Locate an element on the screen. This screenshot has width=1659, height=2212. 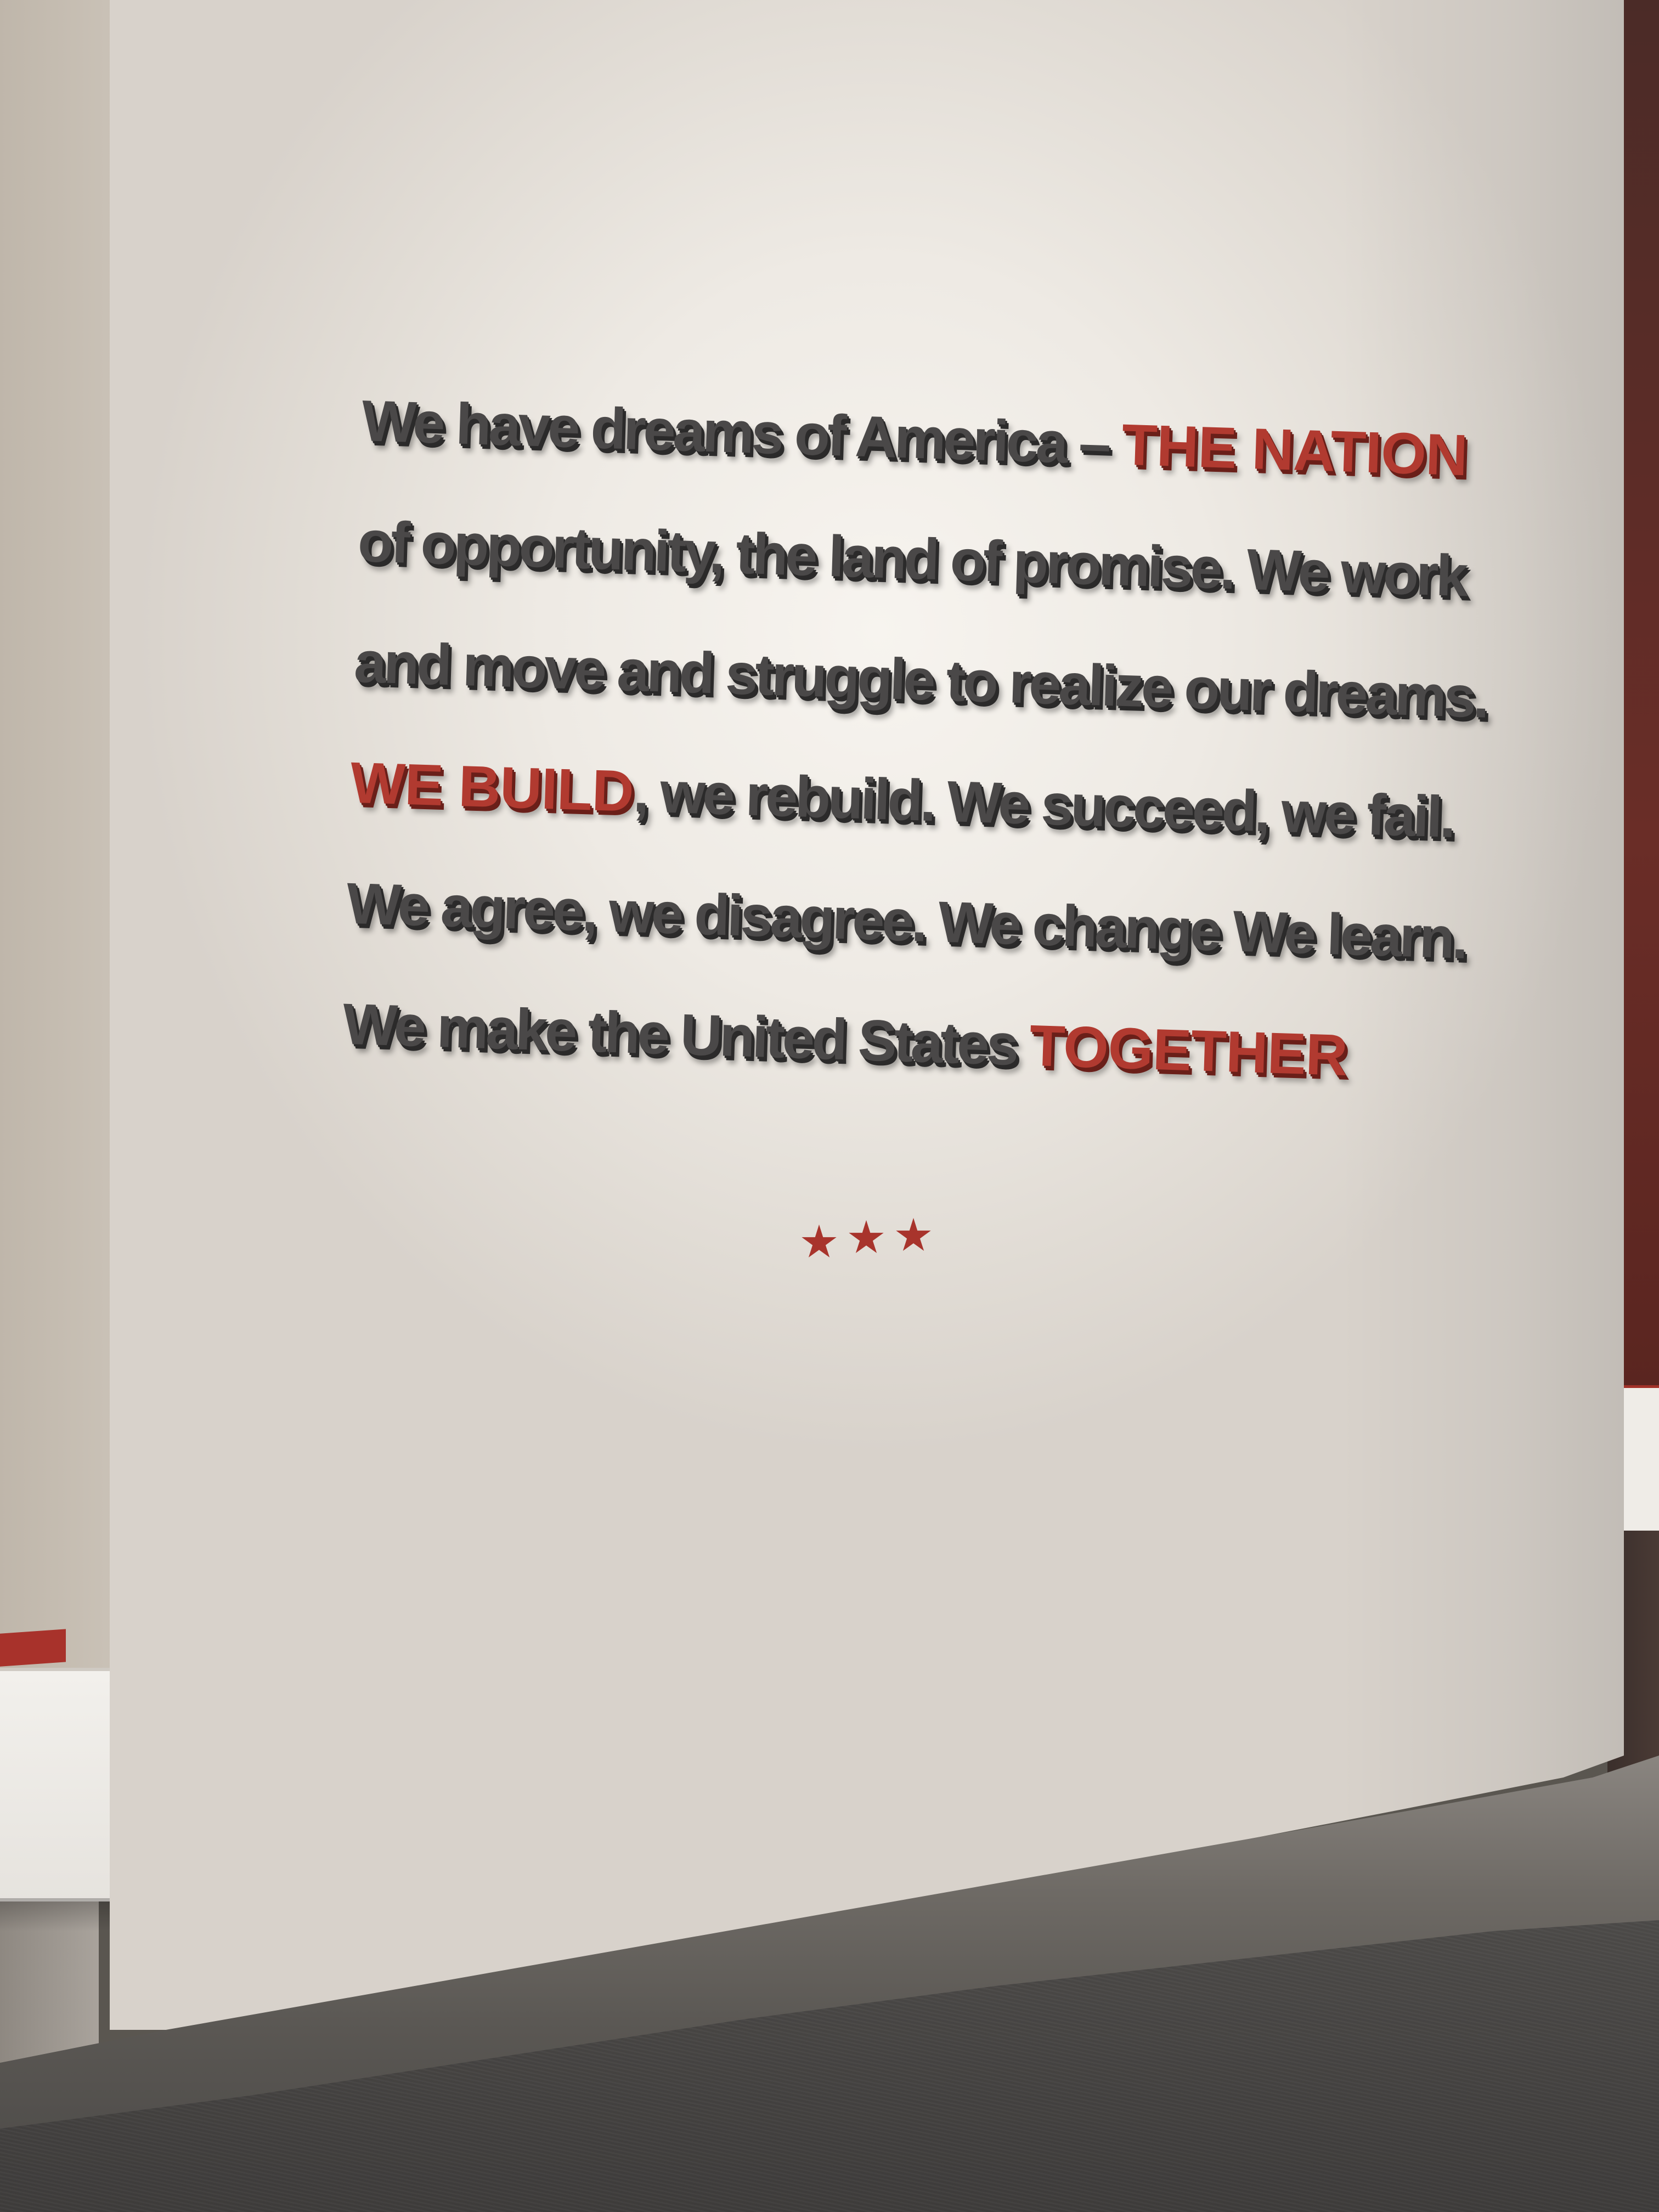
quote-highlight-we-build: WE BUILD is located at coordinates (492, 787).